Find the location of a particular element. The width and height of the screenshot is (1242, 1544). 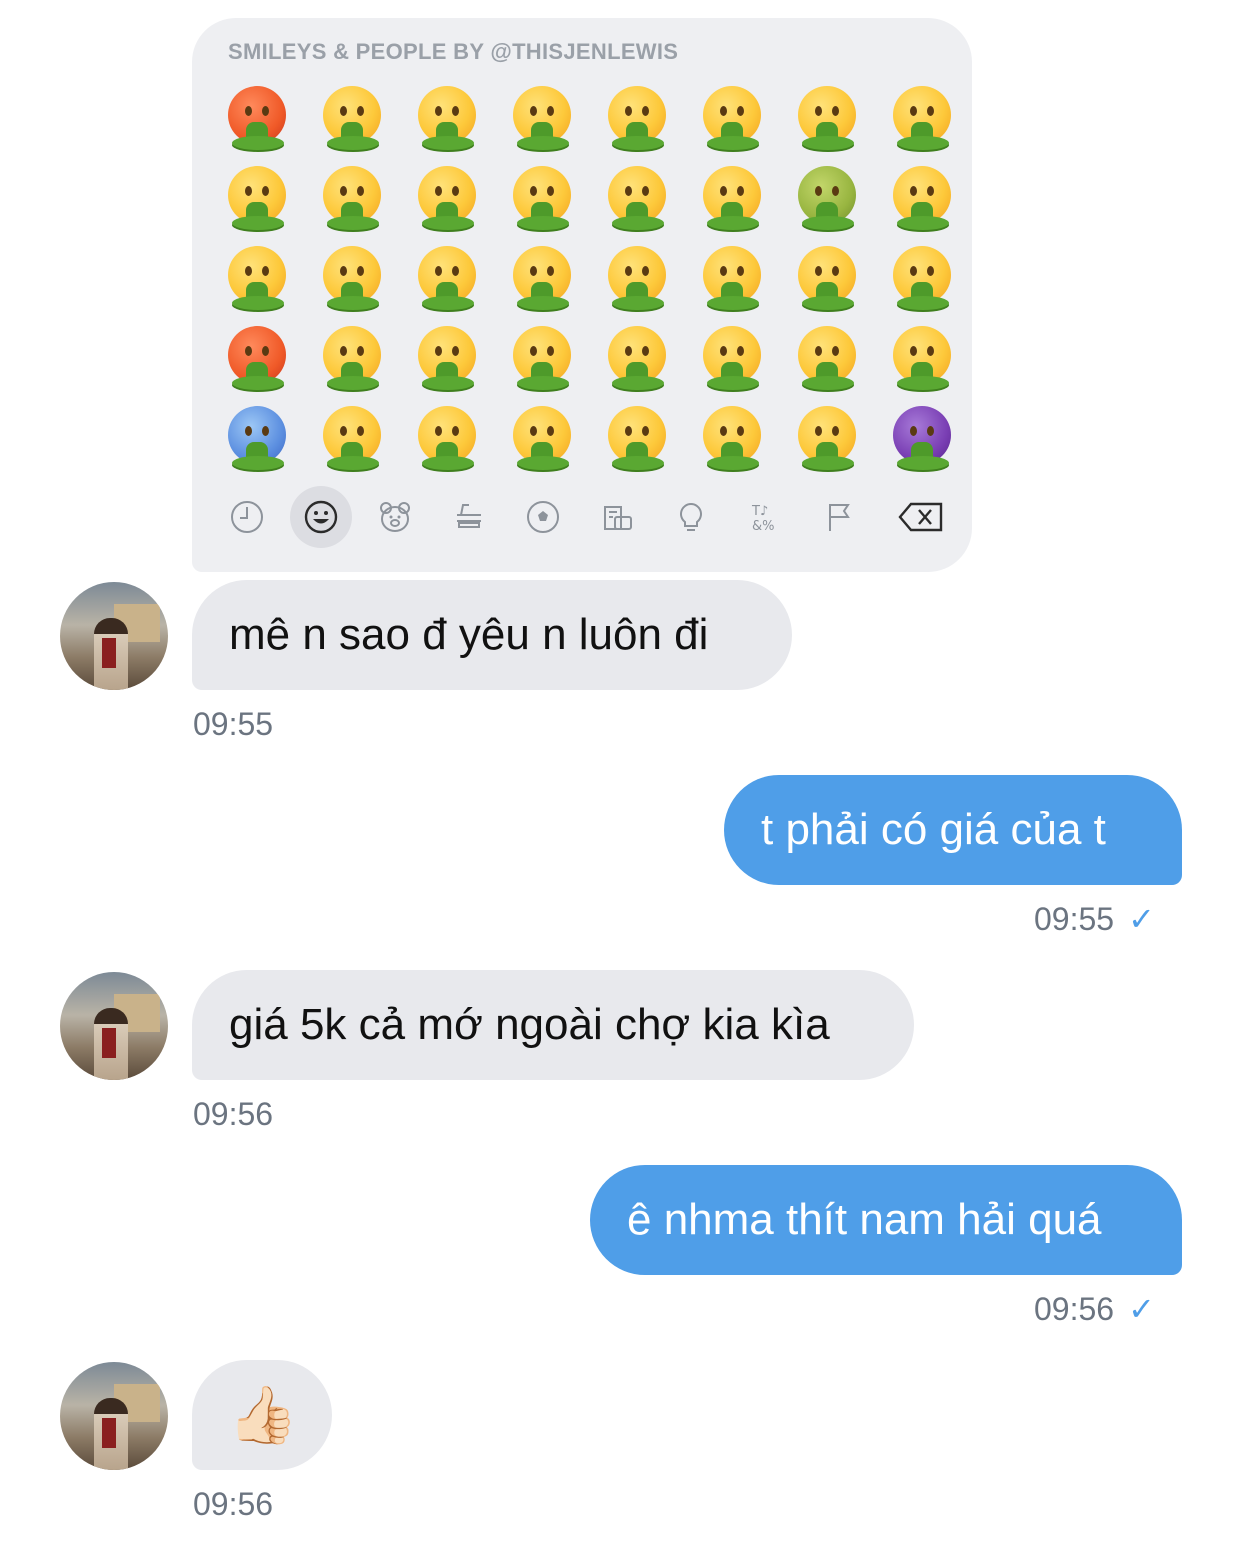

travel-building-icon is located at coordinates (617, 517).